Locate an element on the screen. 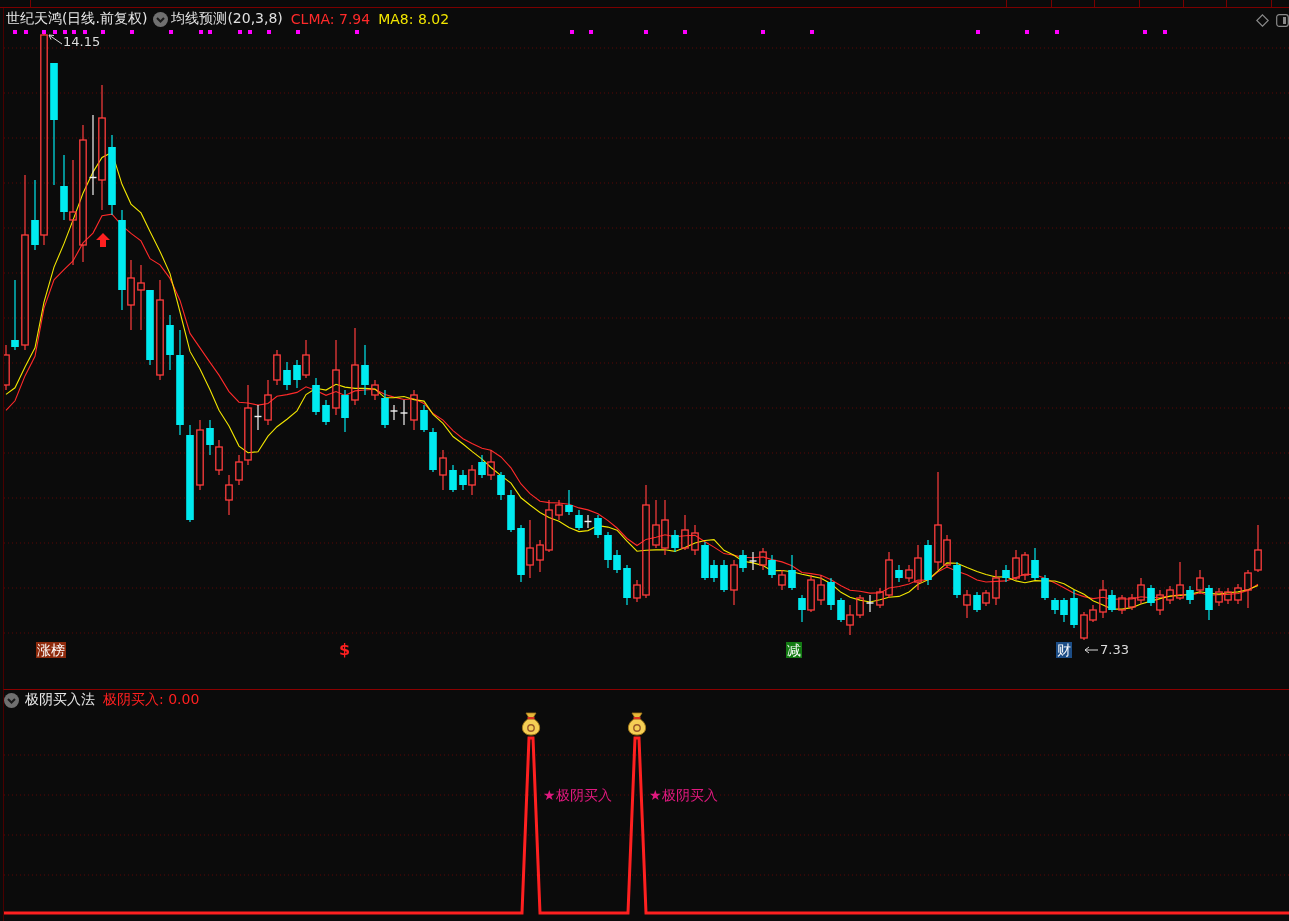 Image resolution: width=1289 pixels, height=921 pixels. marker-tag: 财 is located at coordinates (1064, 650).